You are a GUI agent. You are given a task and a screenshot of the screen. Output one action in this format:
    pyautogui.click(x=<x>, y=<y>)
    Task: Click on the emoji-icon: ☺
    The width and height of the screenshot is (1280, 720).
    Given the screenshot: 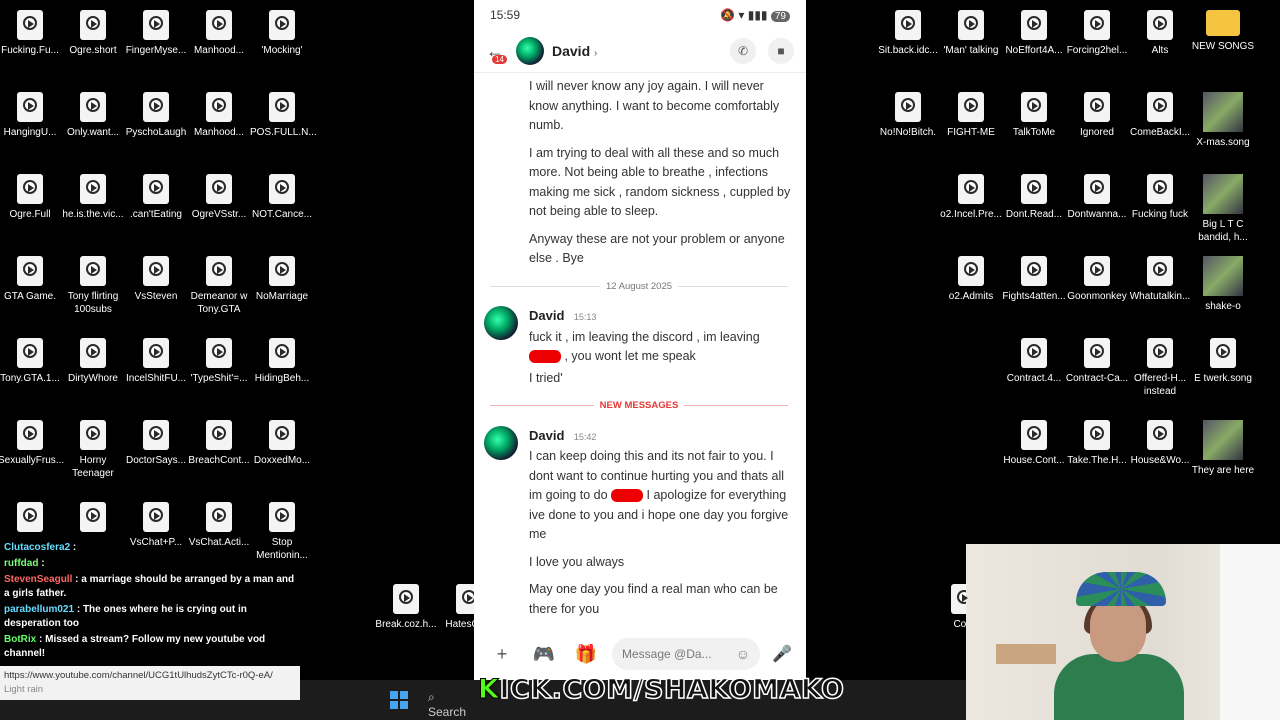 What is the action you would take?
    pyautogui.click(x=743, y=654)
    